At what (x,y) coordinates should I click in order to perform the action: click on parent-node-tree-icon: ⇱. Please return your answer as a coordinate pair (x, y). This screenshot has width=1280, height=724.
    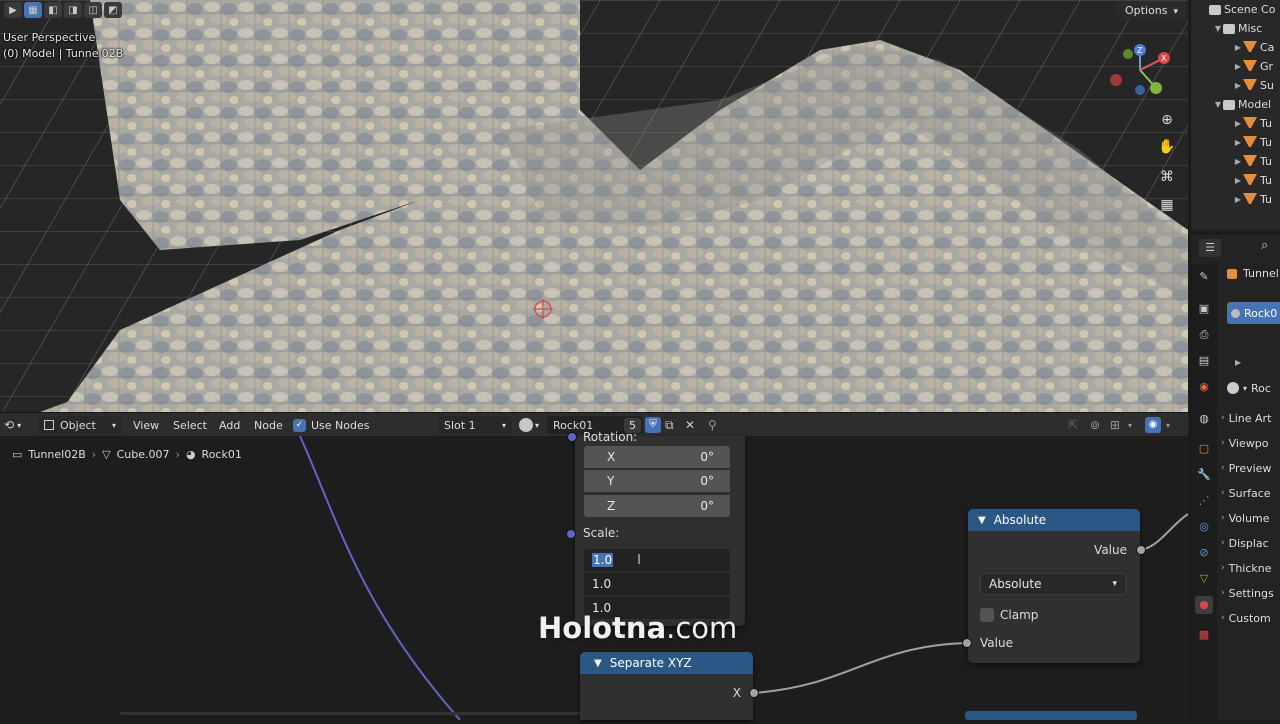
    Looking at the image, I should click on (1073, 425).